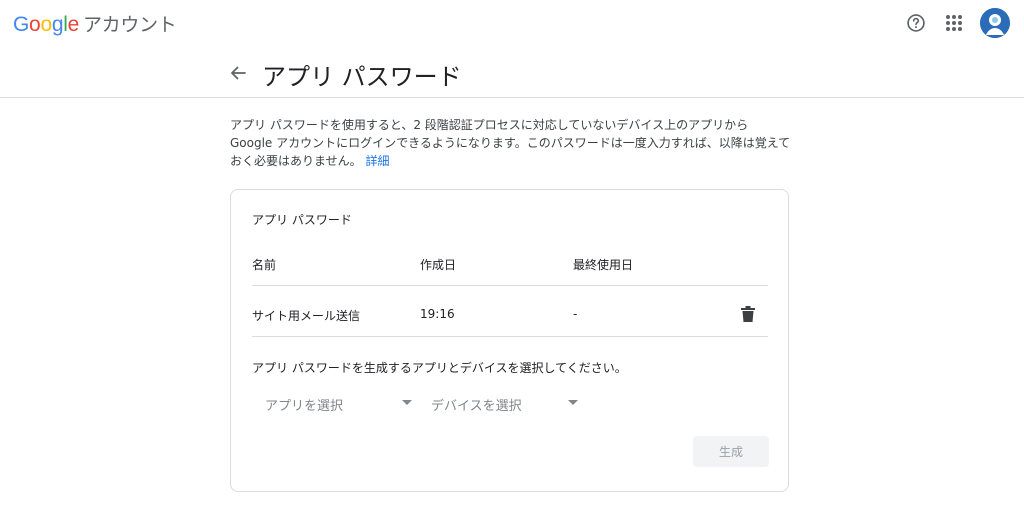 The height and width of the screenshot is (512, 1024). Describe the element at coordinates (362, 77) in the screenshot. I see `page-title: アプリ パスワード` at that location.